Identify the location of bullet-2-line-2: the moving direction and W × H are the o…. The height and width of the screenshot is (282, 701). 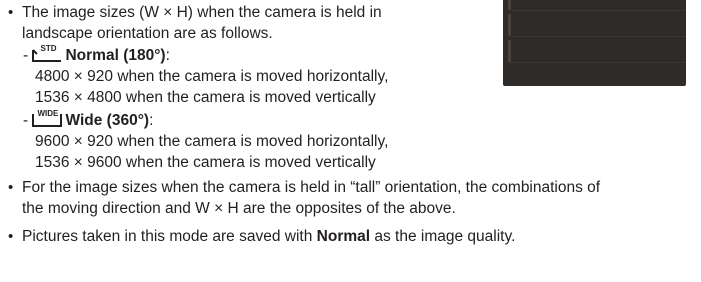
(239, 208).